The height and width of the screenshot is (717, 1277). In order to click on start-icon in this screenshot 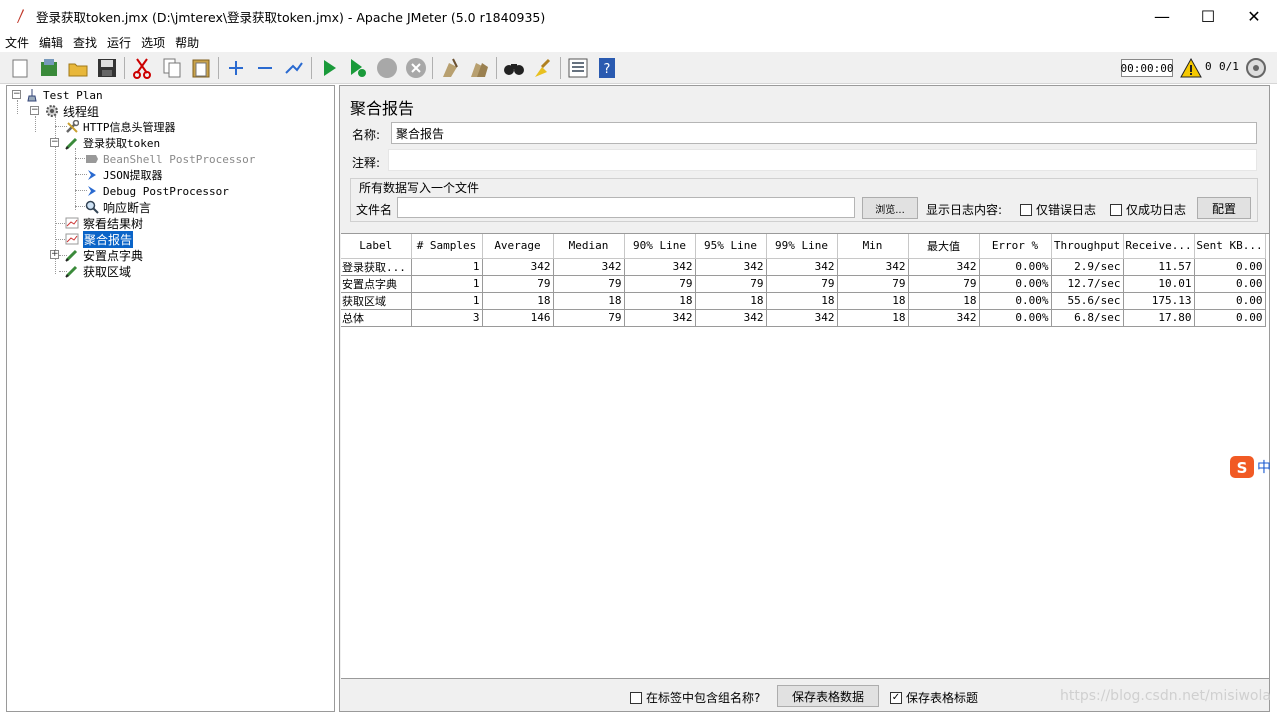, I will do `click(329, 68)`.